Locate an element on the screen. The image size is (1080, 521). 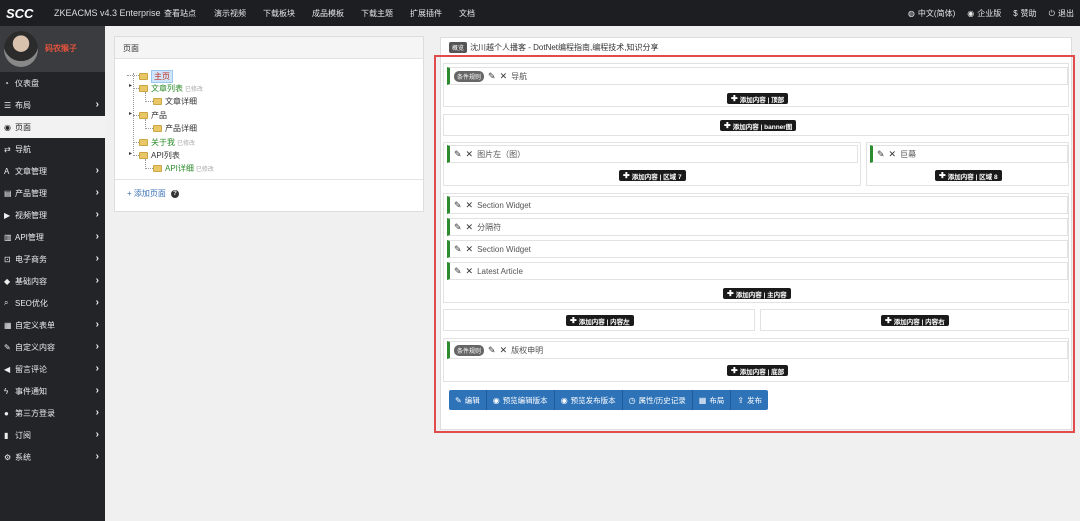
help-icon: ? is located at coordinates (174, 193).